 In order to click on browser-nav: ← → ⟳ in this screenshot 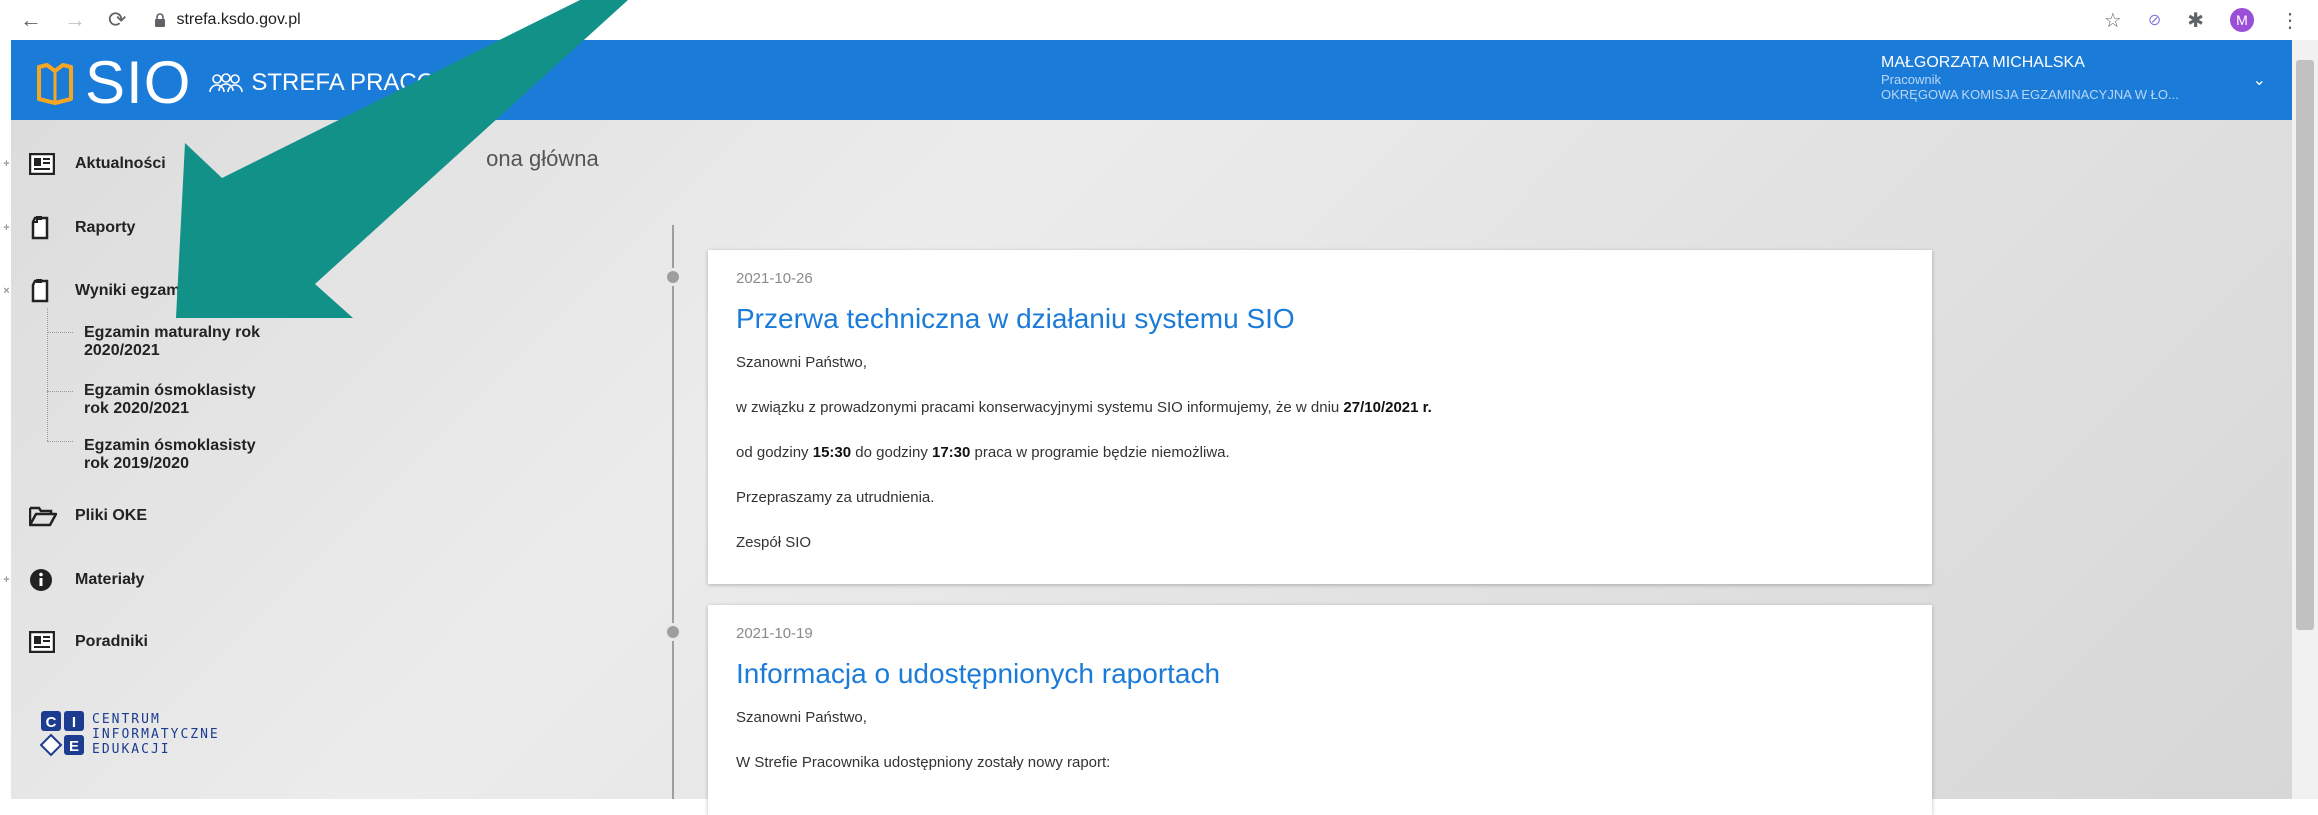, I will do `click(73, 20)`.